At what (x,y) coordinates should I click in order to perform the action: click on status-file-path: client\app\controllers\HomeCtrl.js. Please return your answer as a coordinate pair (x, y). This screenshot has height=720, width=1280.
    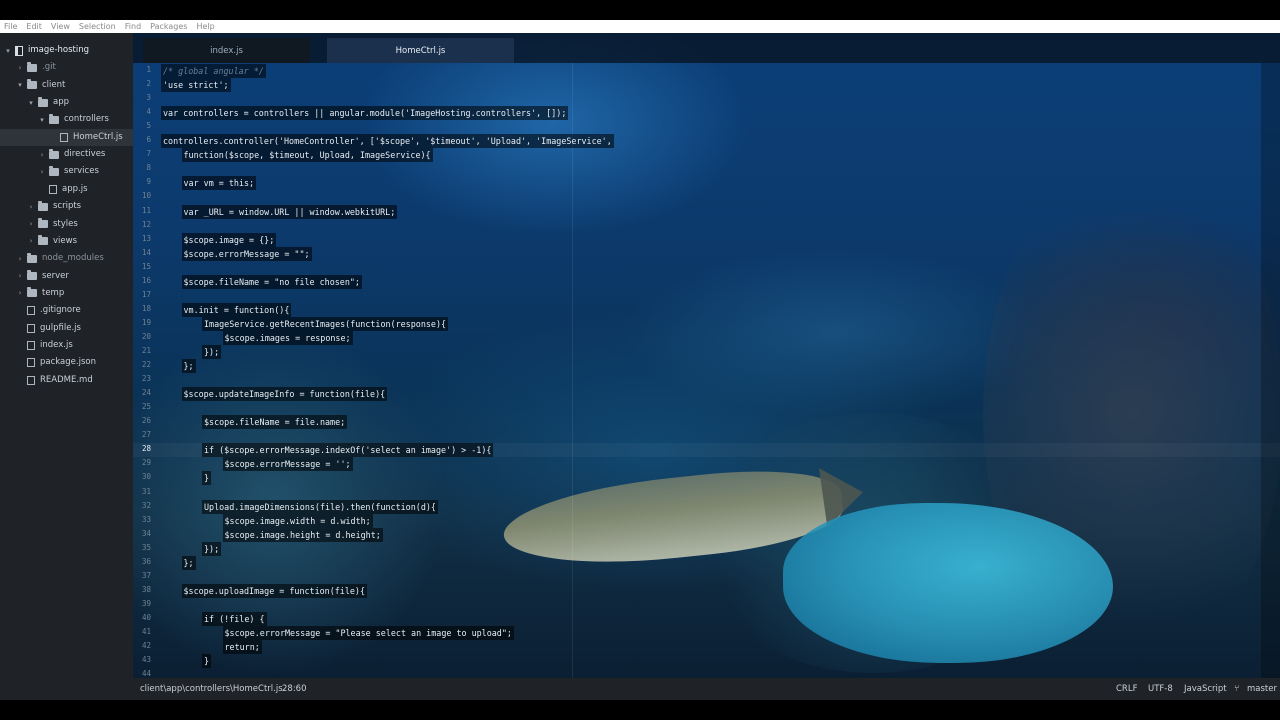
    Looking at the image, I should click on (211, 689).